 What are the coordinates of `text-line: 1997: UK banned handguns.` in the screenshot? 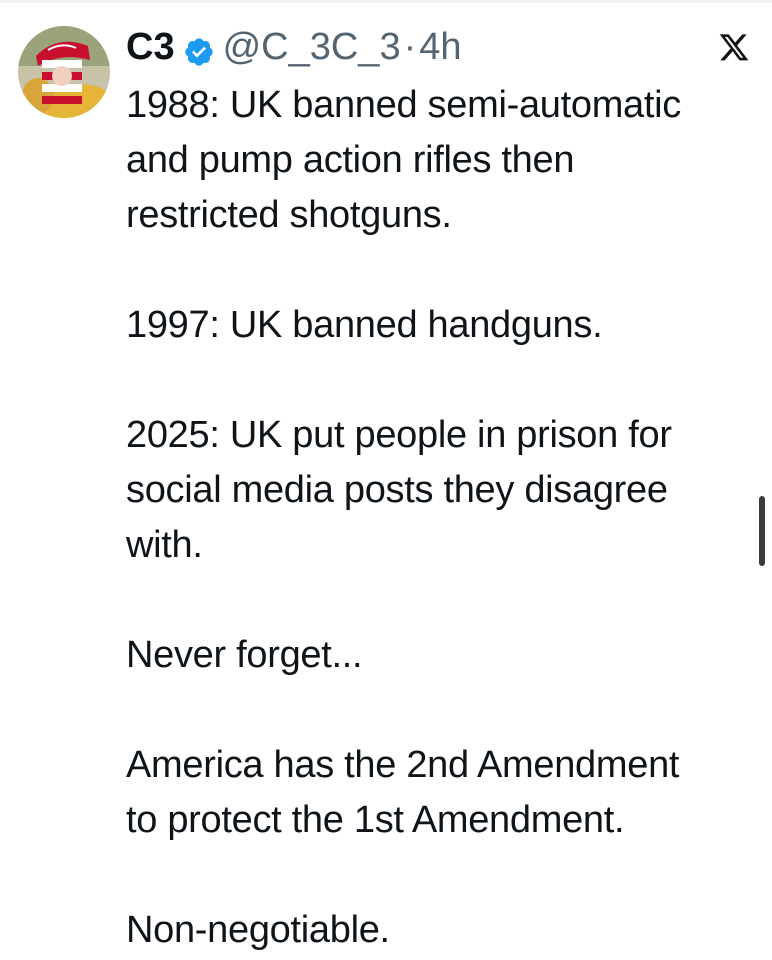 It's located at (364, 325).